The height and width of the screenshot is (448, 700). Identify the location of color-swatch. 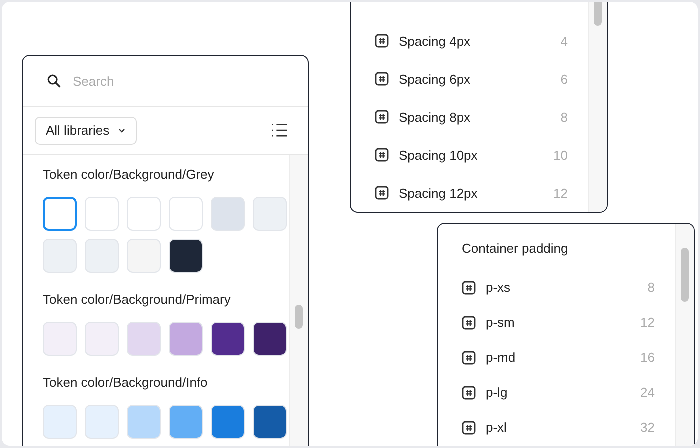
(60, 214).